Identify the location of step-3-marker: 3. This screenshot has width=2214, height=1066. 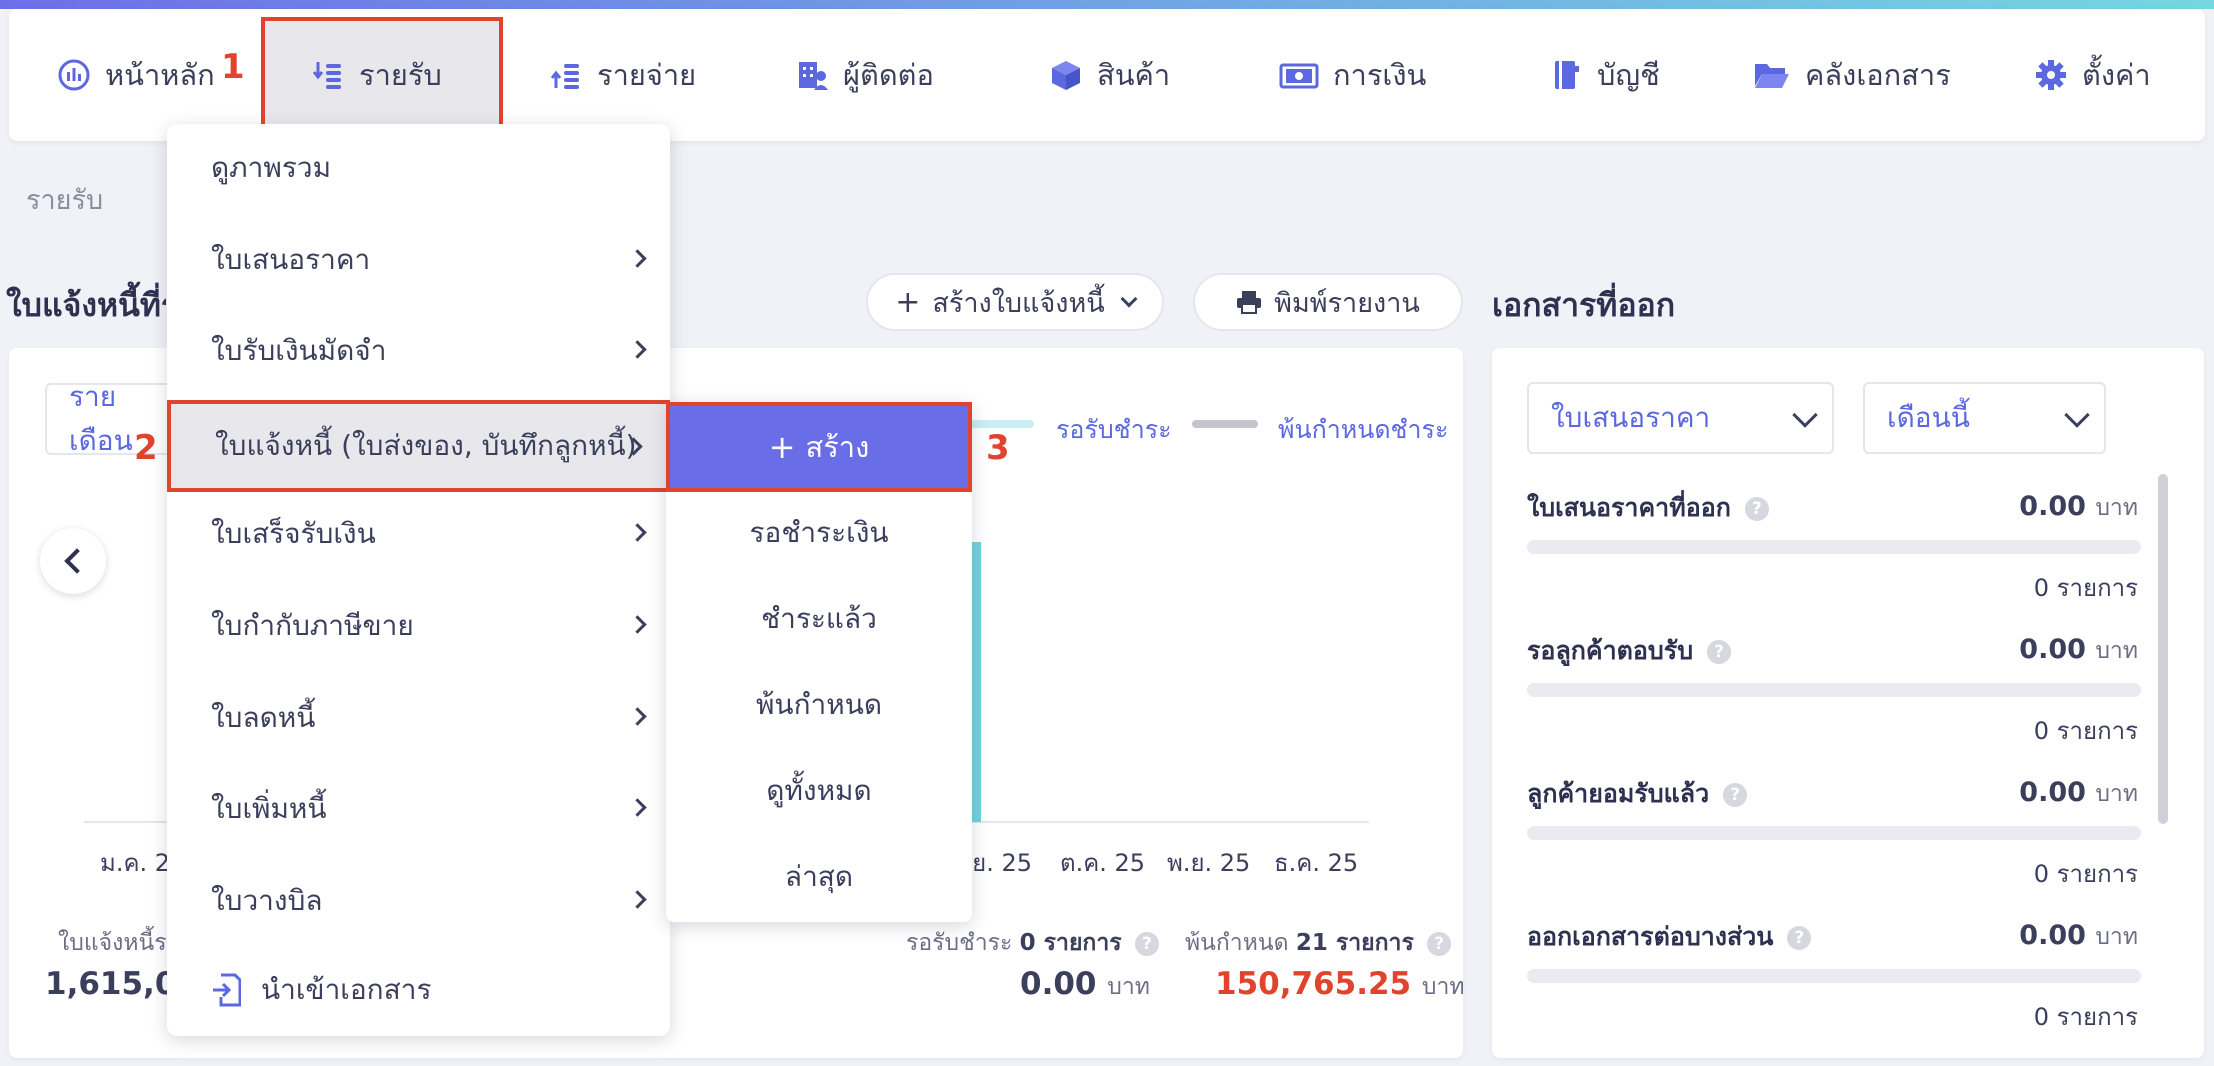
(998, 448).